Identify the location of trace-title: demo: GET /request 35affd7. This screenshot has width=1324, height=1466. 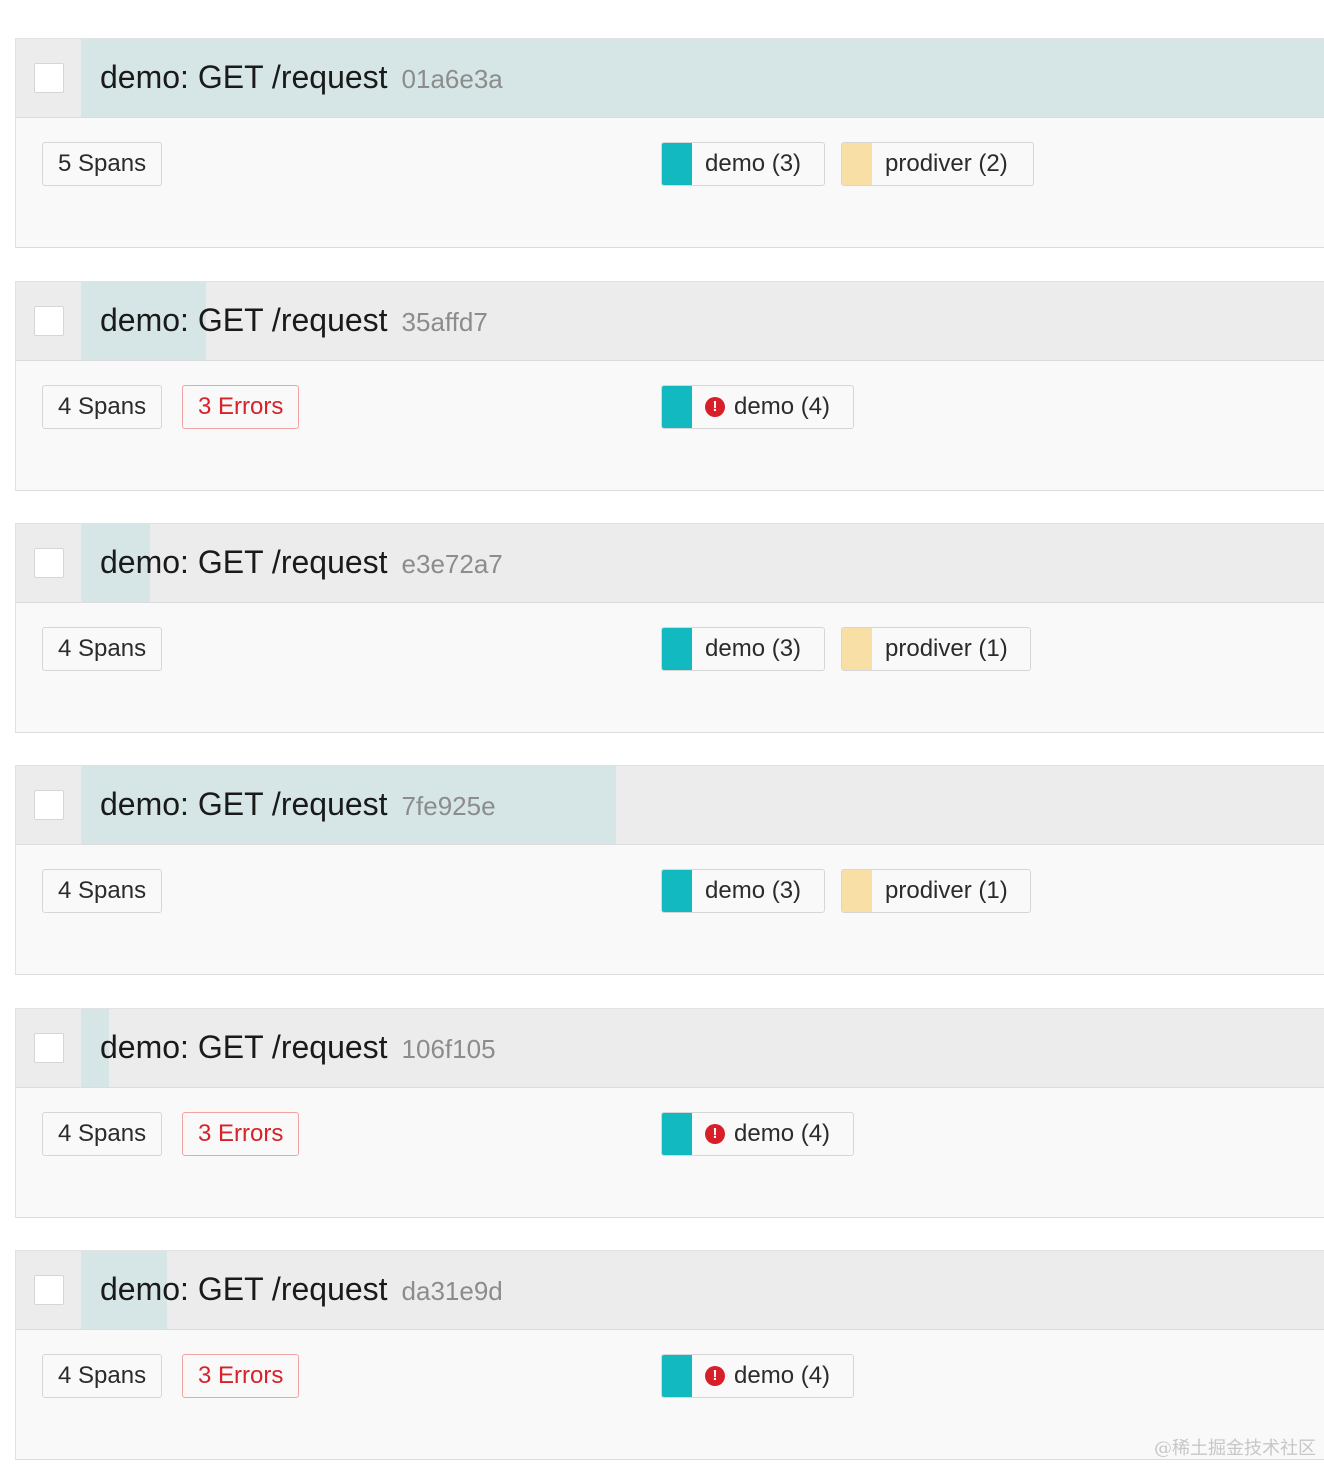
(294, 323).